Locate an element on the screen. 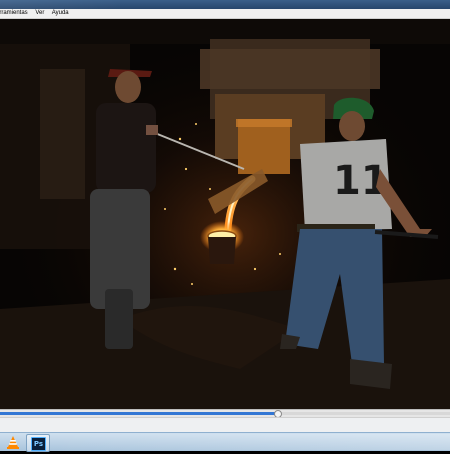  menu-item-ayuda: Ayuda is located at coordinates (60, 13).